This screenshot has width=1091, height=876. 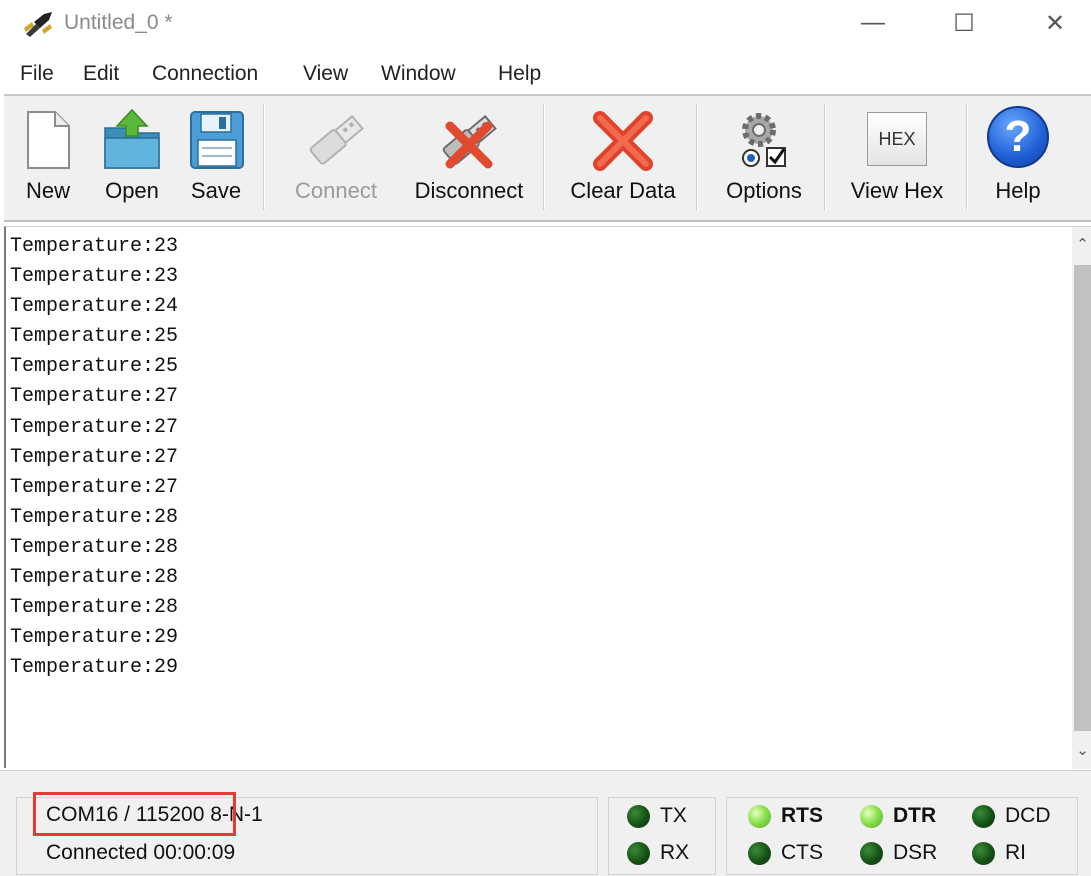 What do you see at coordinates (915, 852) in the screenshot?
I see `dsr-label: DSR` at bounding box center [915, 852].